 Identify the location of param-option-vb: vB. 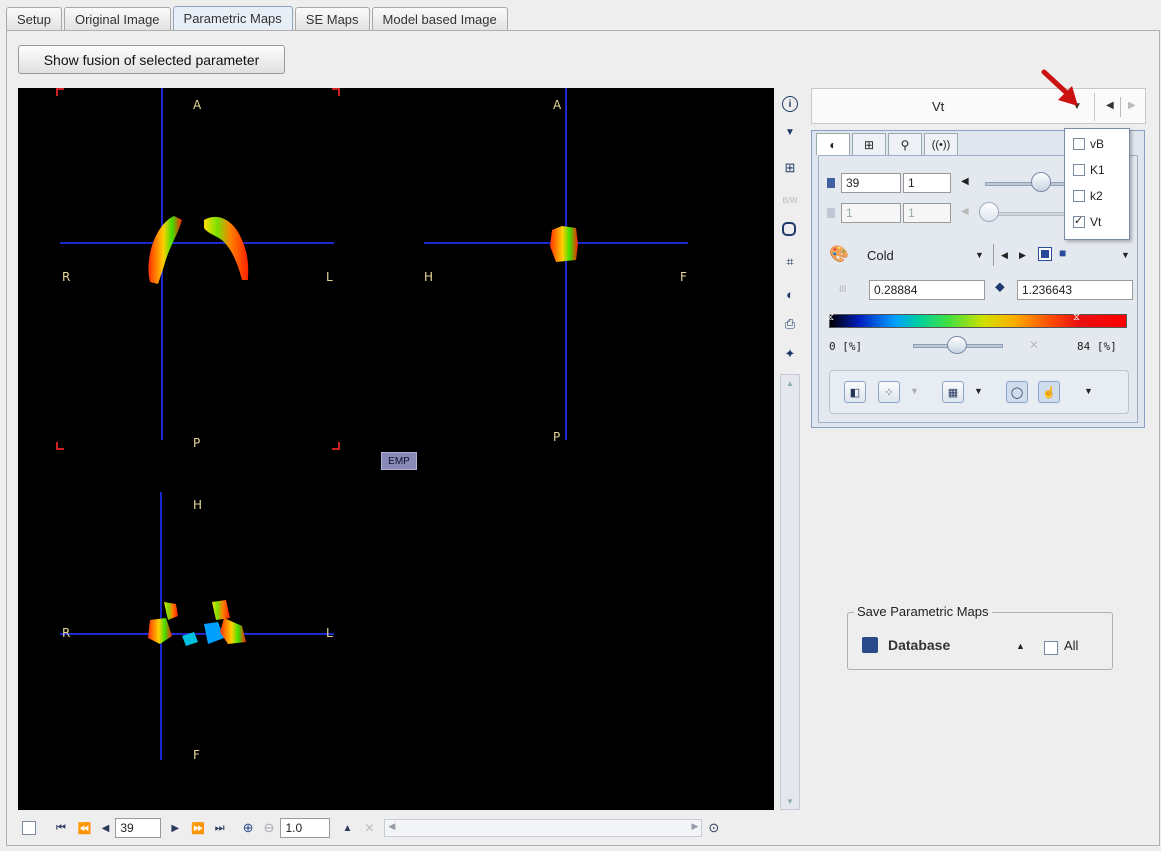
(1097, 144).